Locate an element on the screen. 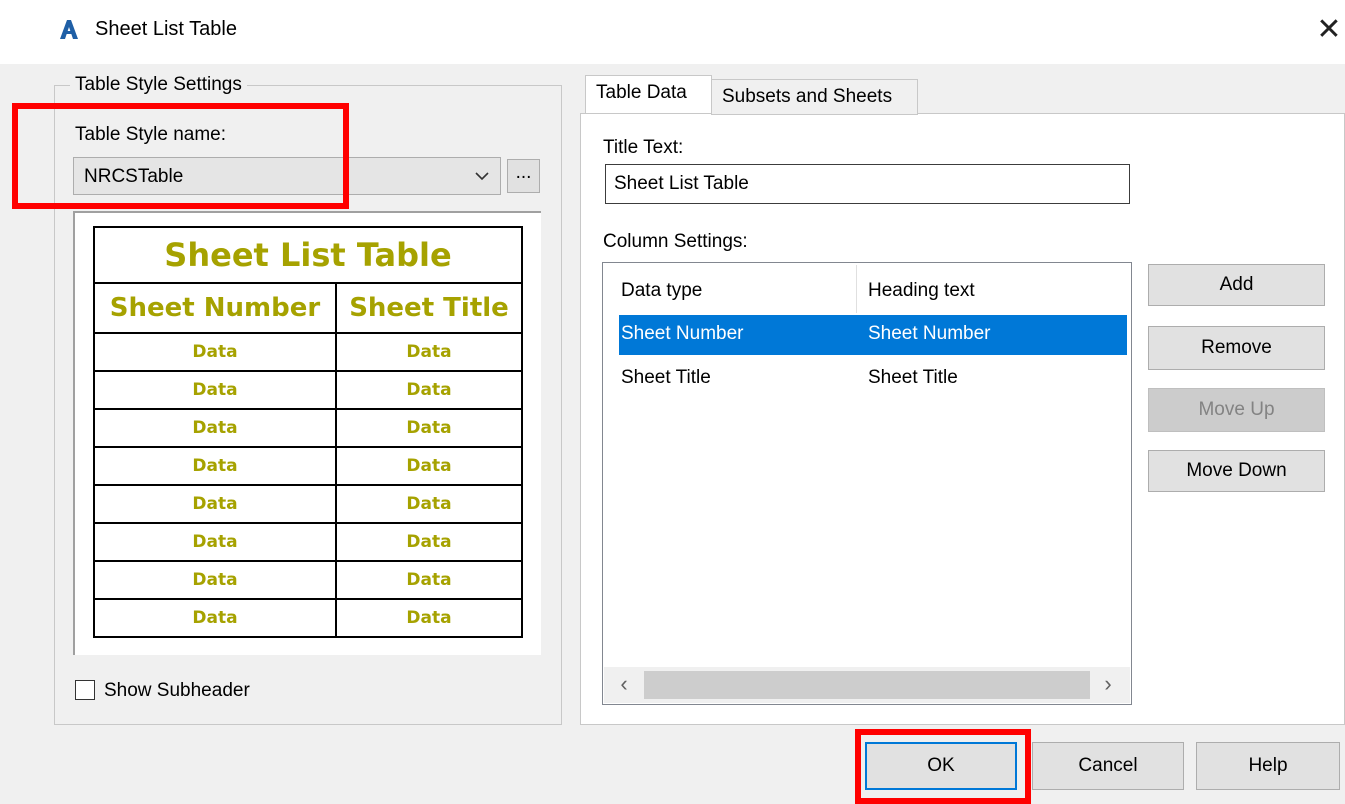 The image size is (1345, 804). table-style-settings-label: Table Style Settings is located at coordinates (158, 85).